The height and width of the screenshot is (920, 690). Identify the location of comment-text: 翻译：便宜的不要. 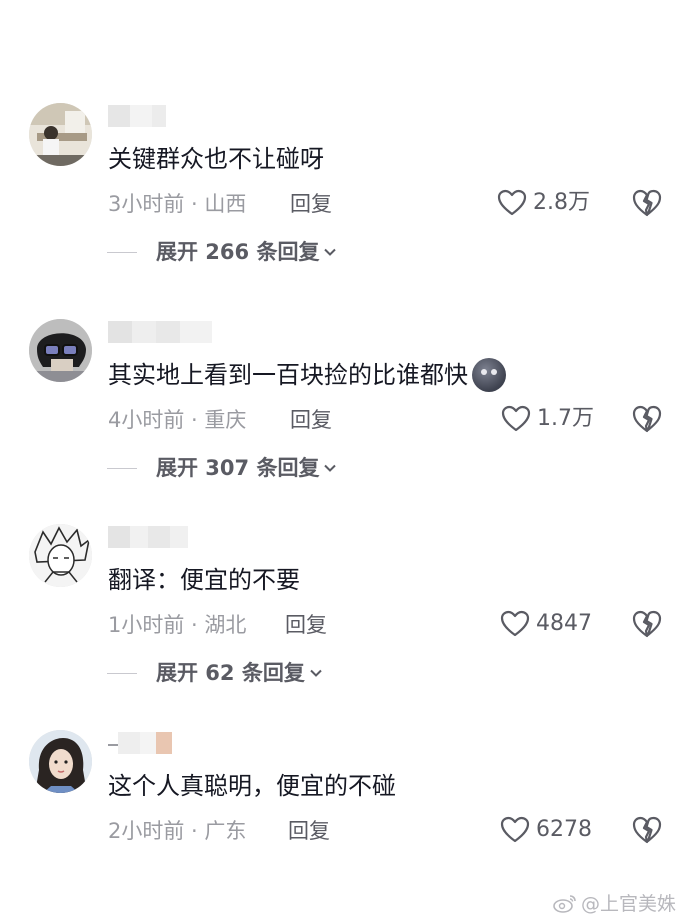
(204, 580).